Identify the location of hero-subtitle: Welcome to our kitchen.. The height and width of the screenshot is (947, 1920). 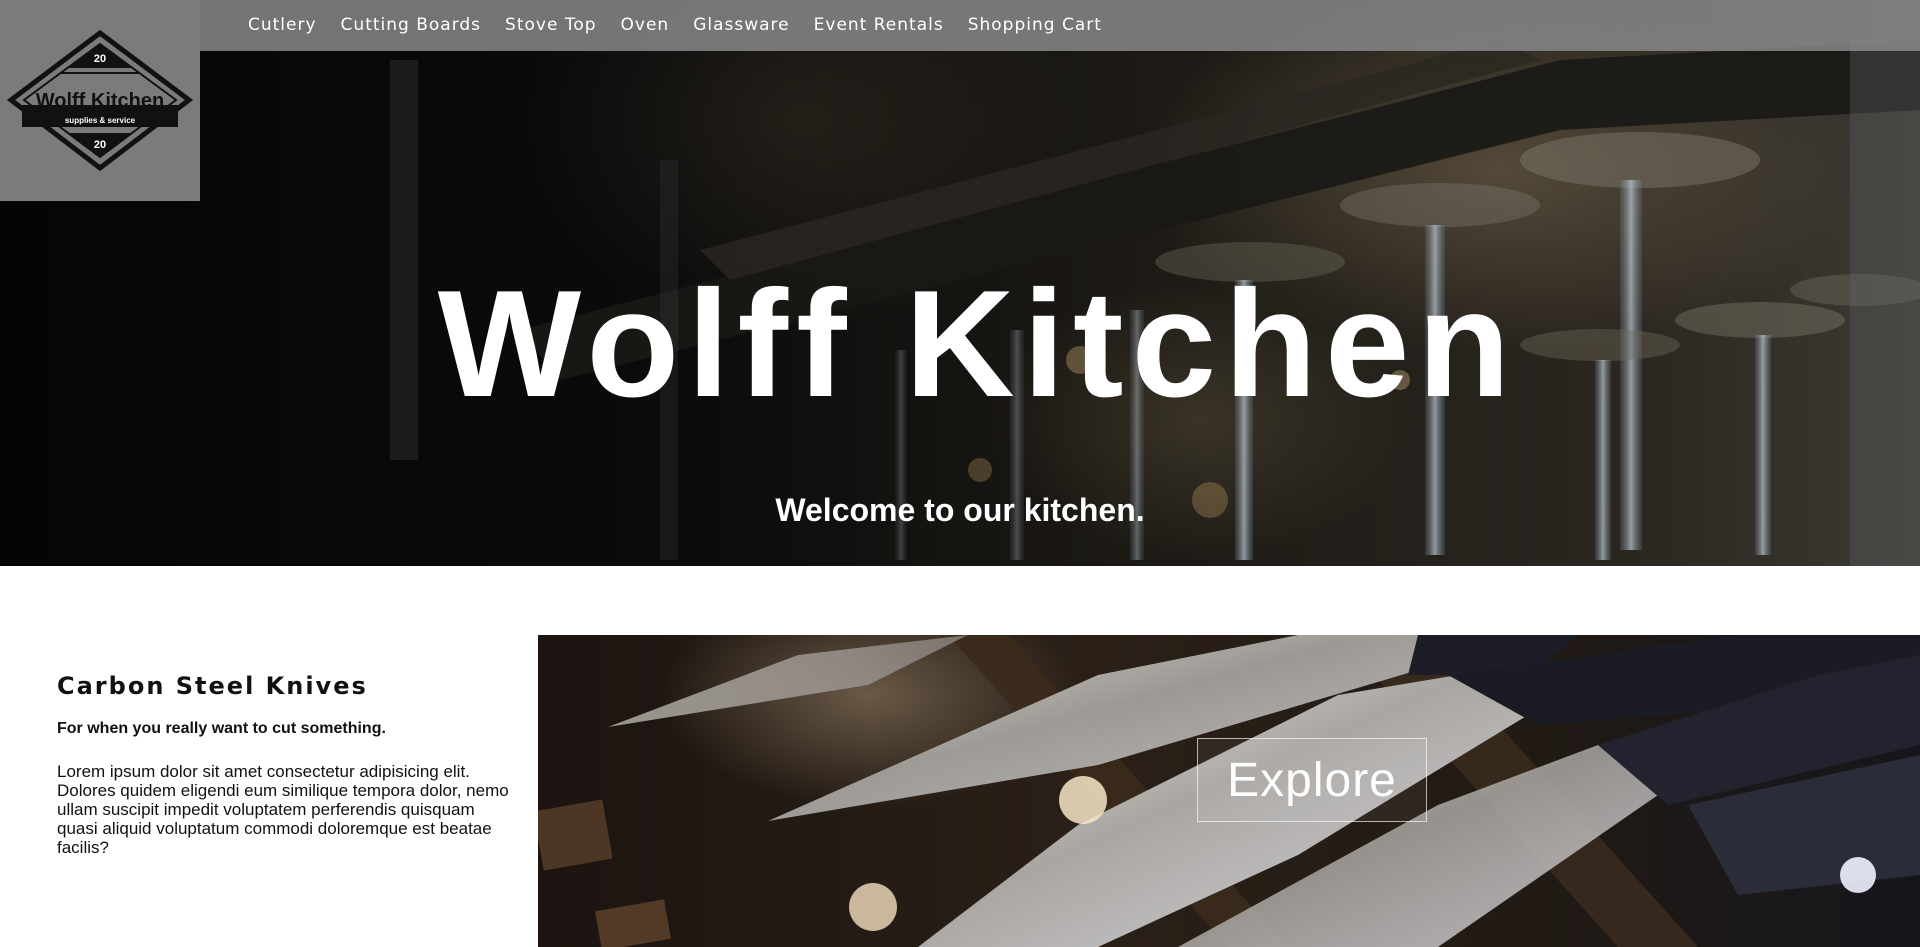
(960, 510).